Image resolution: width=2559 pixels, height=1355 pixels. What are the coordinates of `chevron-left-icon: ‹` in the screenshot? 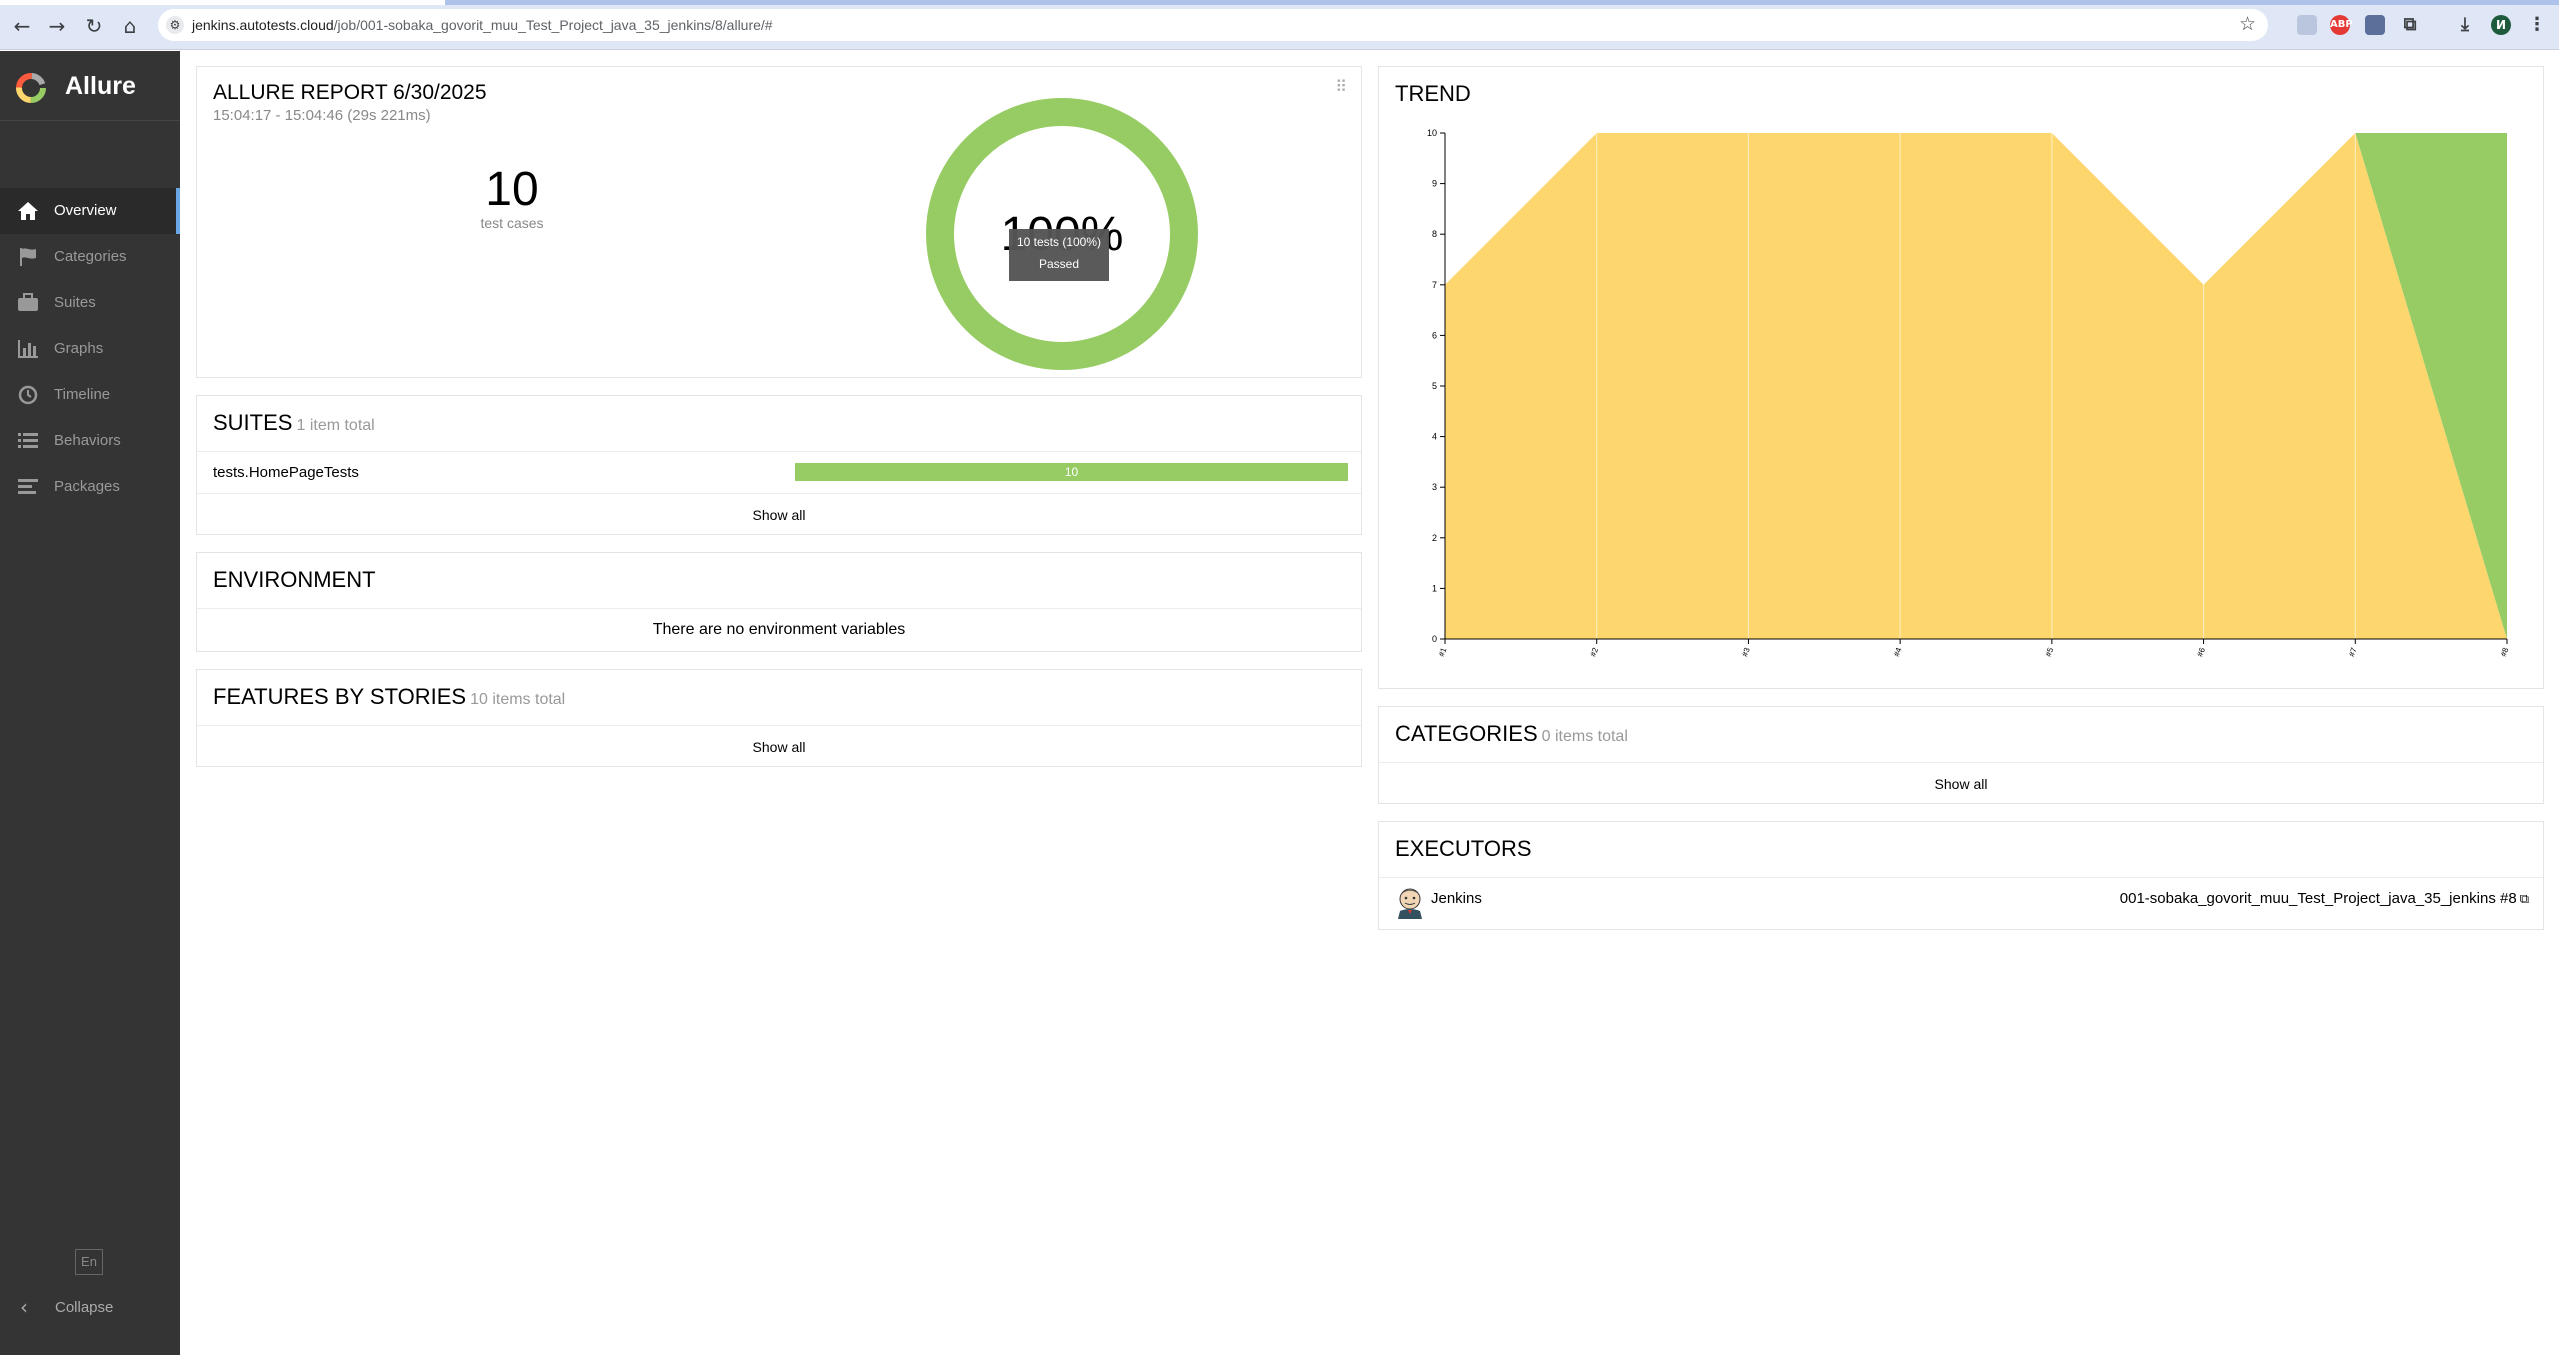 It's located at (24, 1307).